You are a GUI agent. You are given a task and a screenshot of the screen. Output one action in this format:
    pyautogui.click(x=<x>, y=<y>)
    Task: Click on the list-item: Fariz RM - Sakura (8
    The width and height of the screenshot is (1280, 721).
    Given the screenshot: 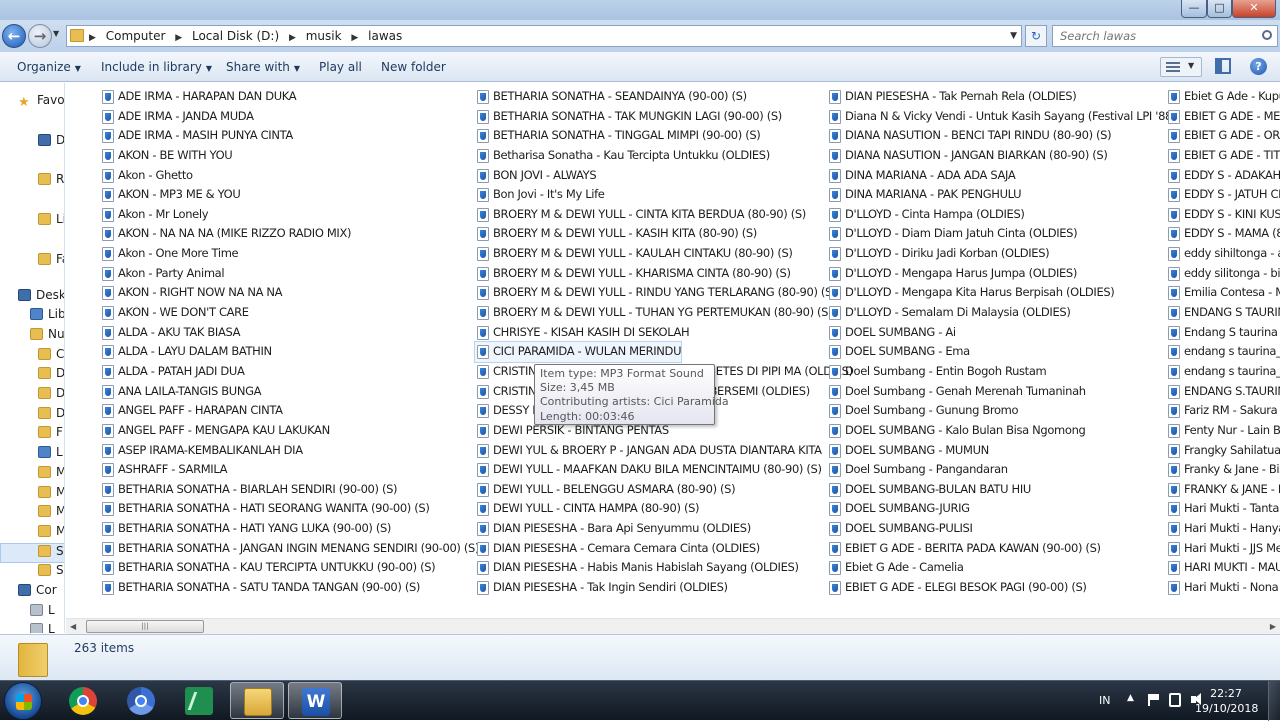 What is the action you would take?
    pyautogui.click(x=1223, y=411)
    